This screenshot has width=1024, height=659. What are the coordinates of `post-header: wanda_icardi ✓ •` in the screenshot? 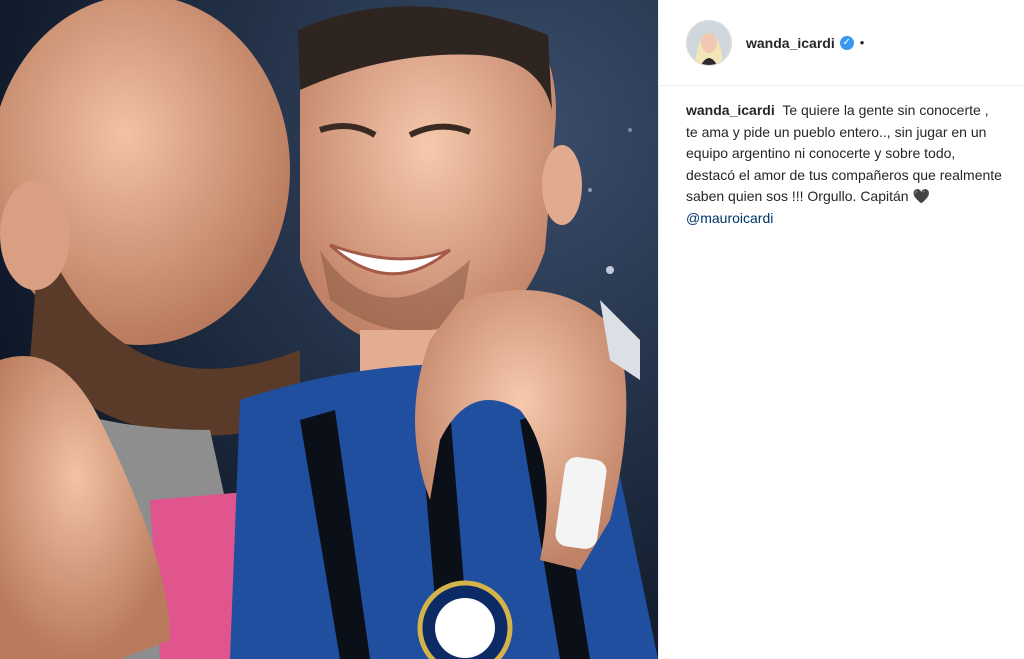 It's located at (841, 43).